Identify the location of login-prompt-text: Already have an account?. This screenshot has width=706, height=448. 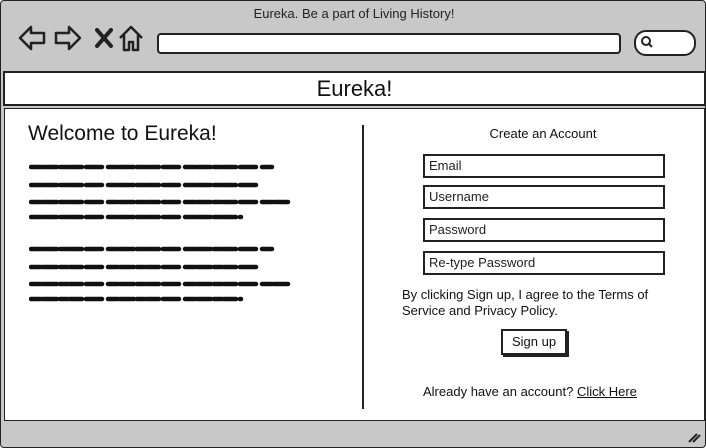
(498, 391).